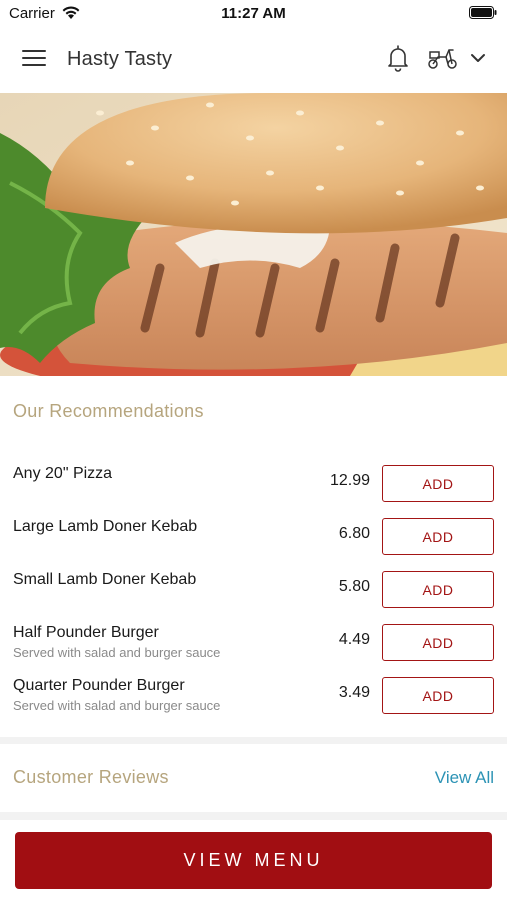  I want to click on battery-icon, so click(483, 12).